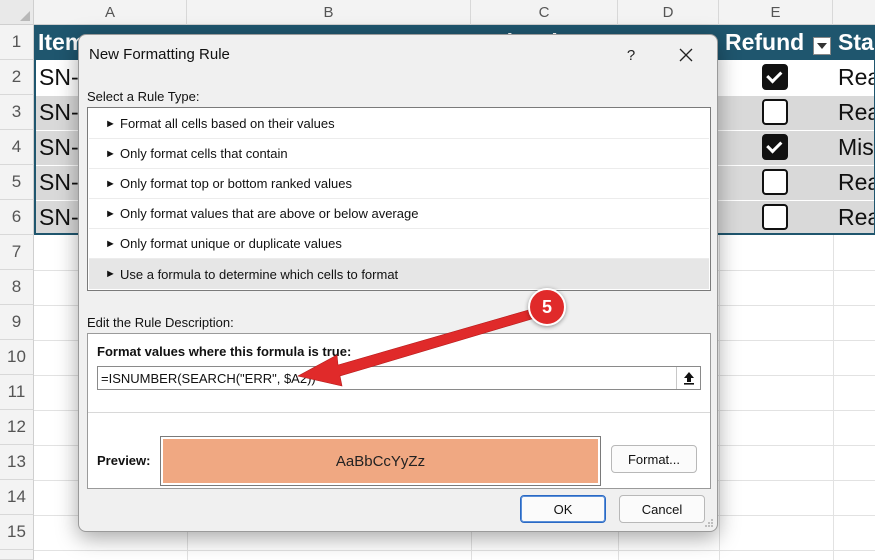 The width and height of the screenshot is (875, 560). What do you see at coordinates (662, 509) in the screenshot?
I see `cancel-button: Cancel` at bounding box center [662, 509].